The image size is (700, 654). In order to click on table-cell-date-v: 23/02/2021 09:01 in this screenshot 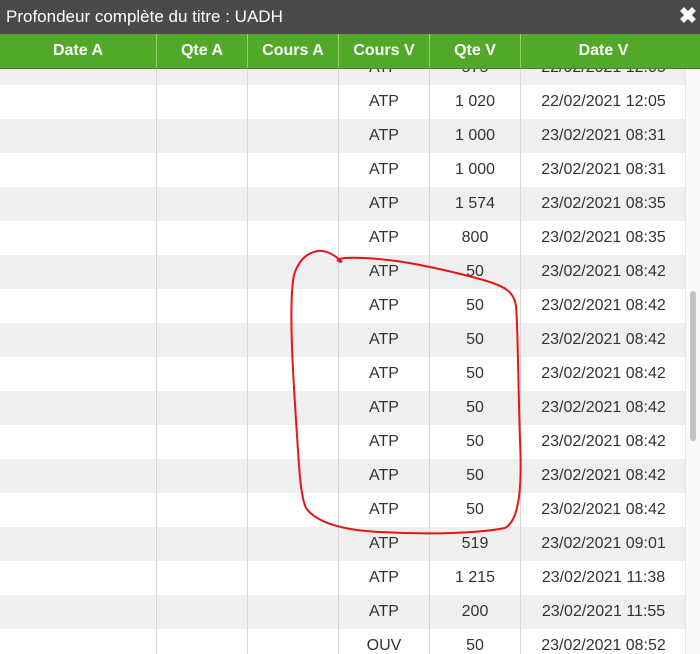, I will do `click(603, 543)`.